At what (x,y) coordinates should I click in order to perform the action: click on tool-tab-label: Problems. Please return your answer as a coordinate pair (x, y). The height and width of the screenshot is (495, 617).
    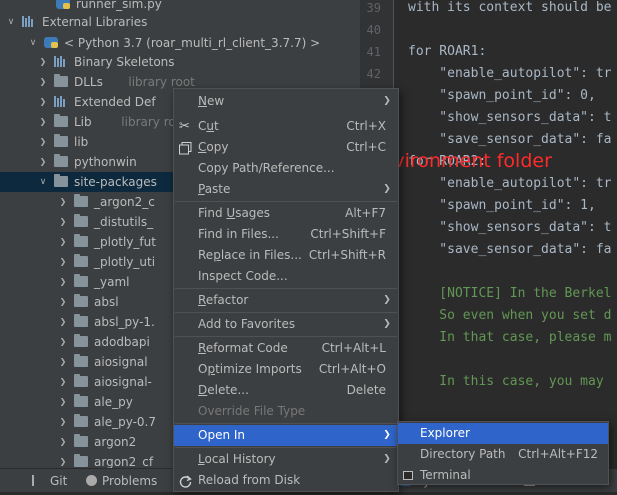
    Looking at the image, I should click on (130, 481).